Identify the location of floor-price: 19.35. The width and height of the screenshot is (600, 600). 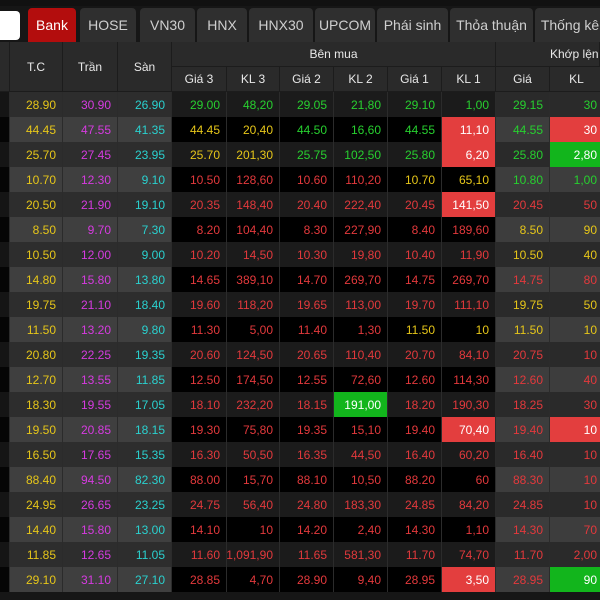
(145, 354).